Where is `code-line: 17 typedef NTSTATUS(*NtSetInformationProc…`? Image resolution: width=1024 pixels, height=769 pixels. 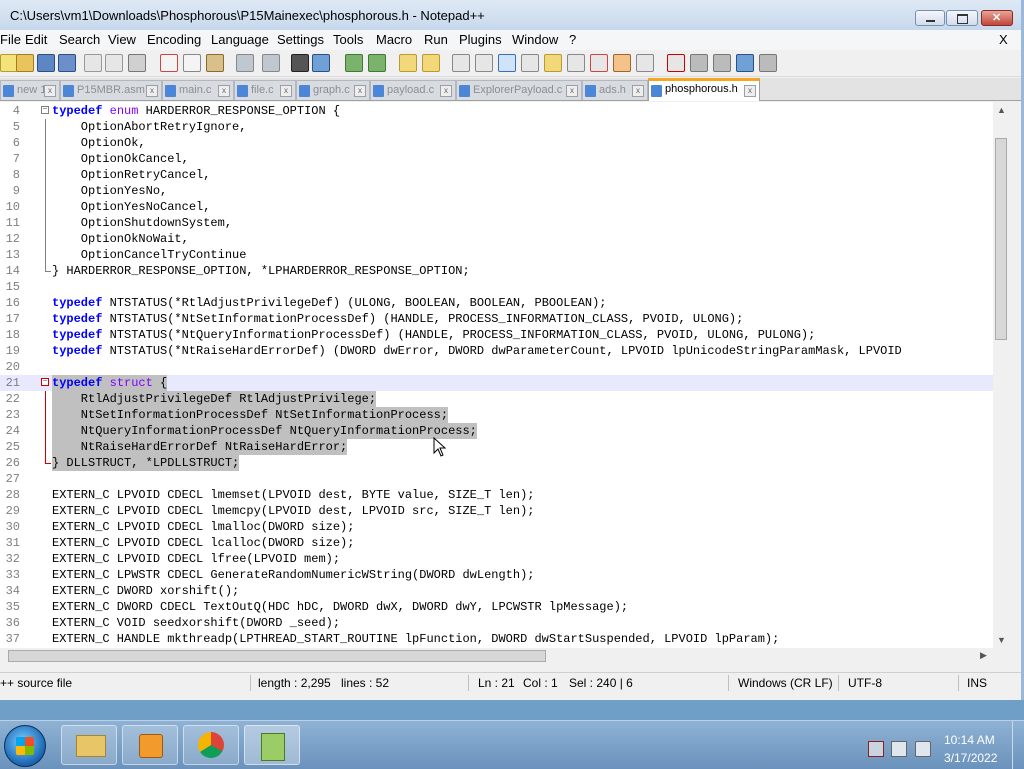 code-line: 17 typedef NTSTATUS(*NtSetInformationProc… is located at coordinates (496, 319).